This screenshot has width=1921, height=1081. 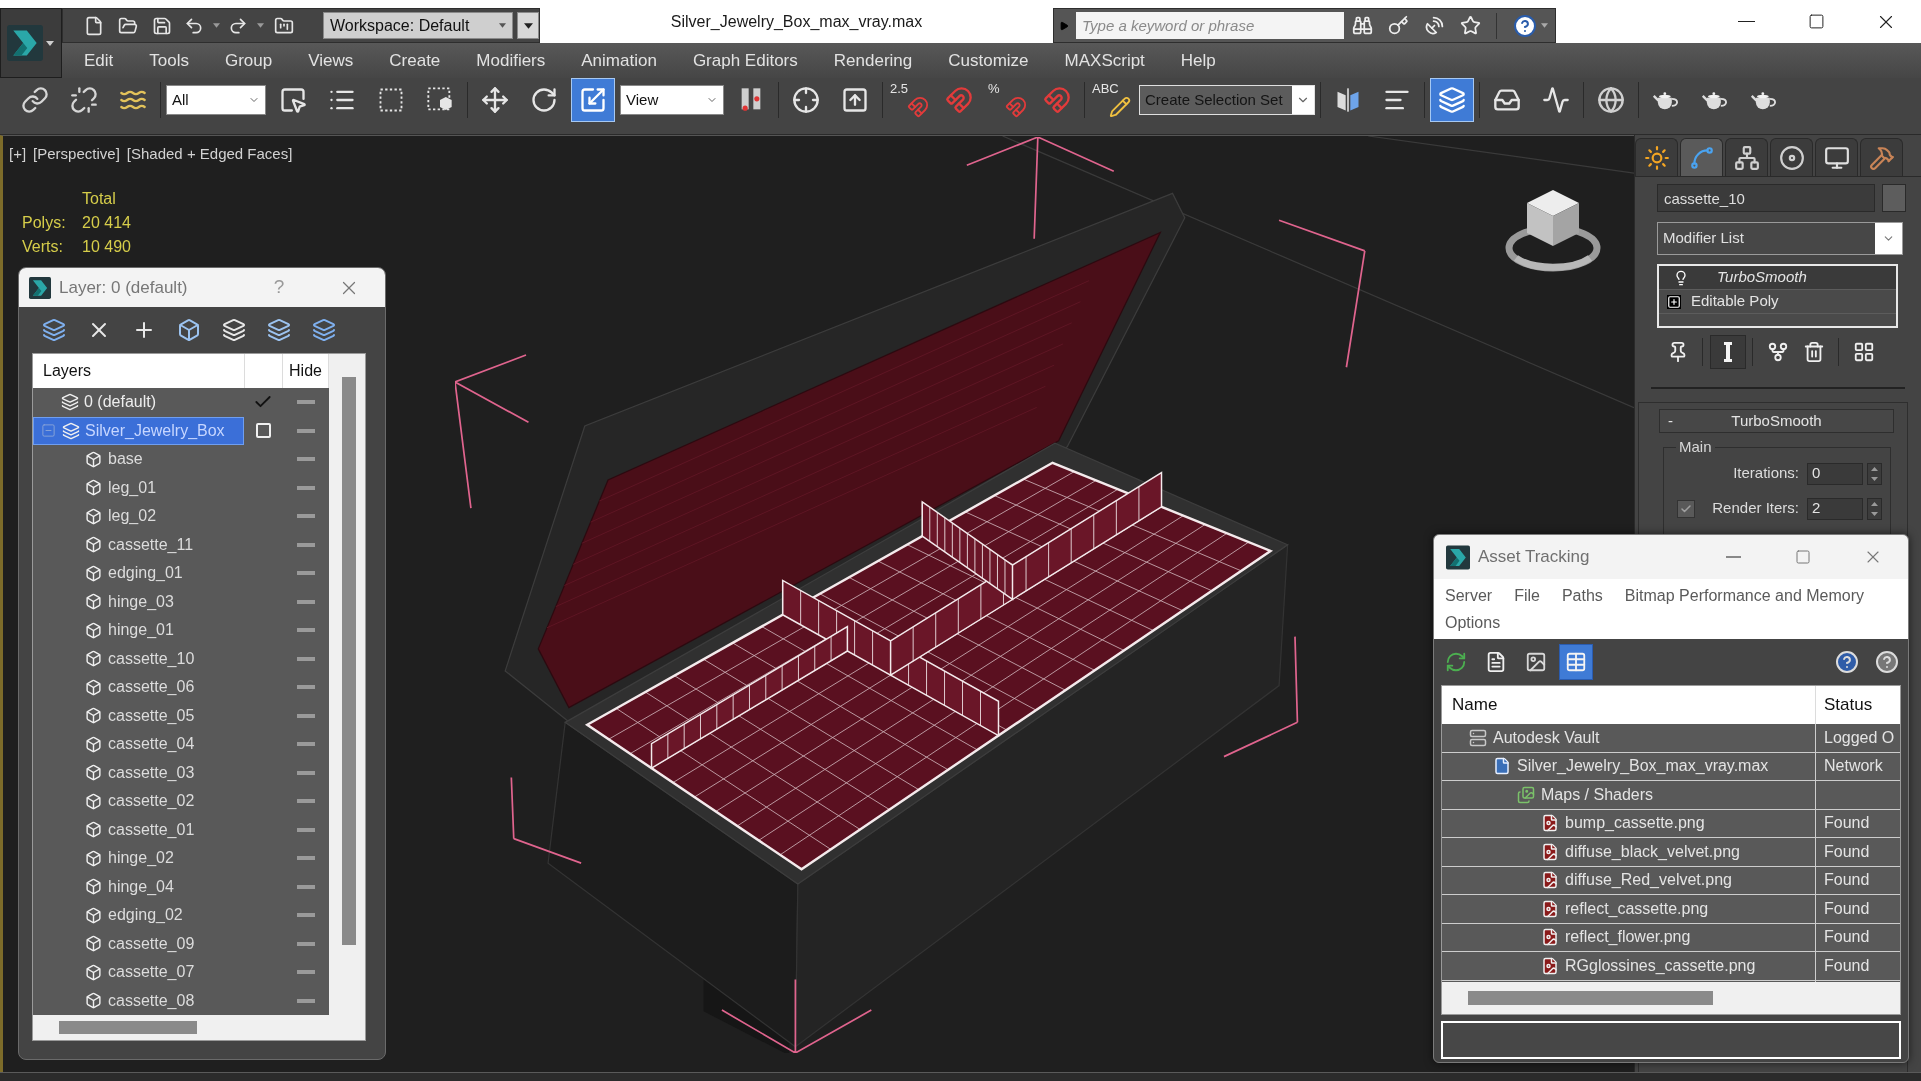 I want to click on show-end-result-button, so click(x=1728, y=352).